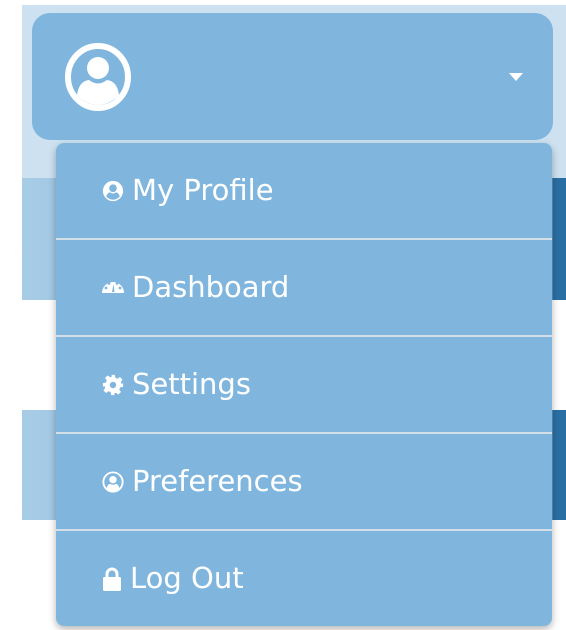 Image resolution: width=566 pixels, height=630 pixels. Describe the element at coordinates (98, 76) in the screenshot. I see `user-avatar-icon` at that location.